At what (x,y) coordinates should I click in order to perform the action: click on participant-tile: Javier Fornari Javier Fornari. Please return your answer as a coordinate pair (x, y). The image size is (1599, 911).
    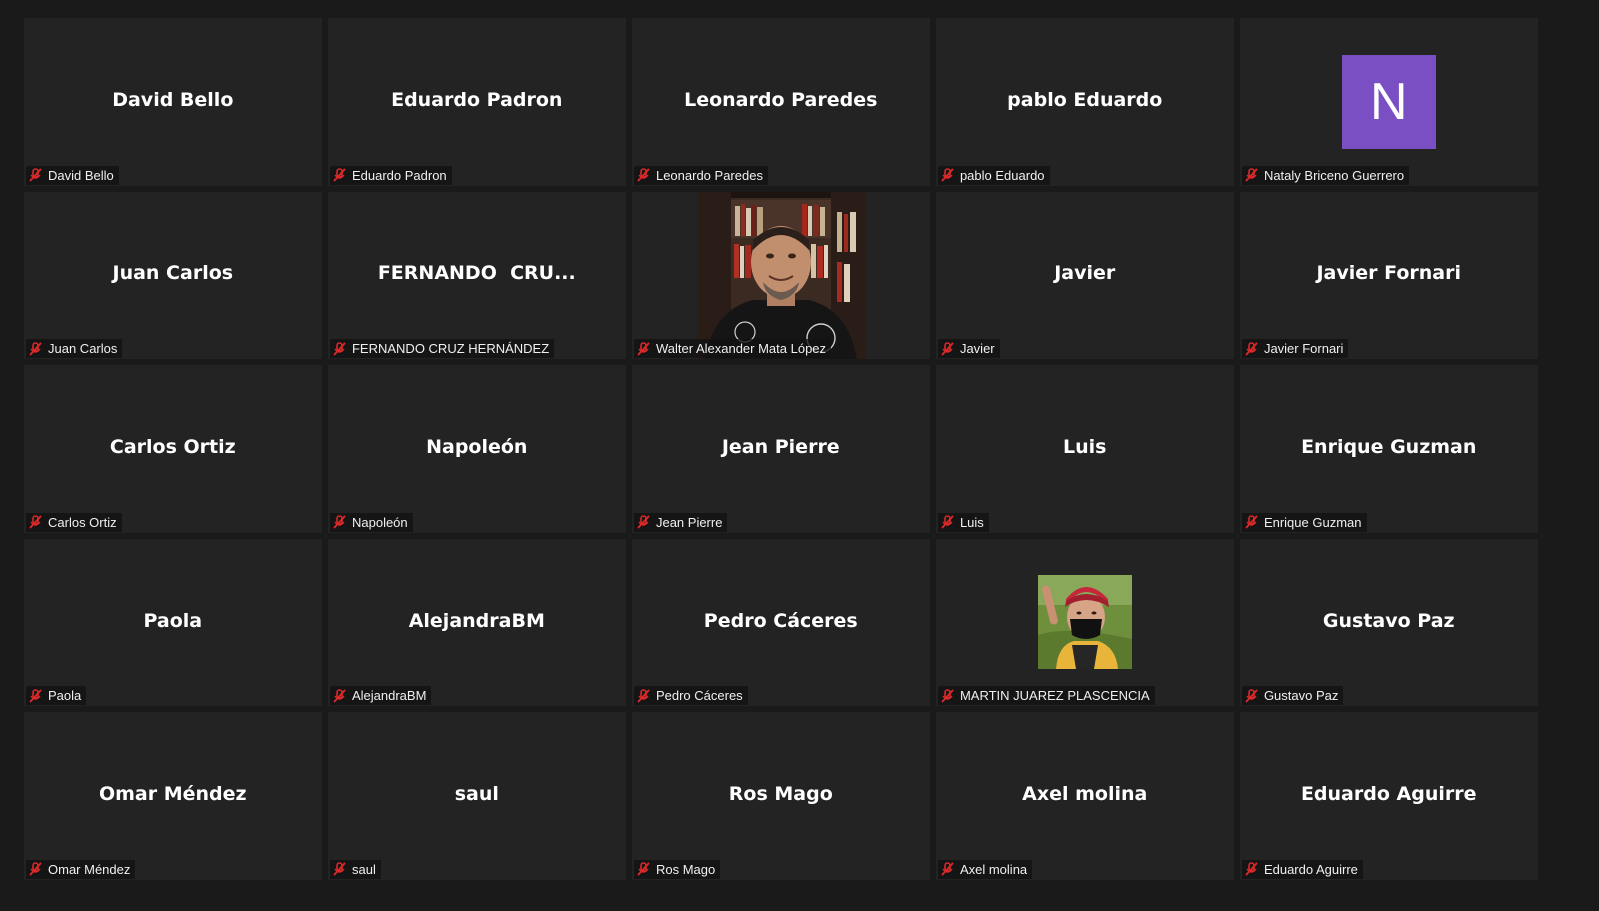
    Looking at the image, I should click on (1388, 275).